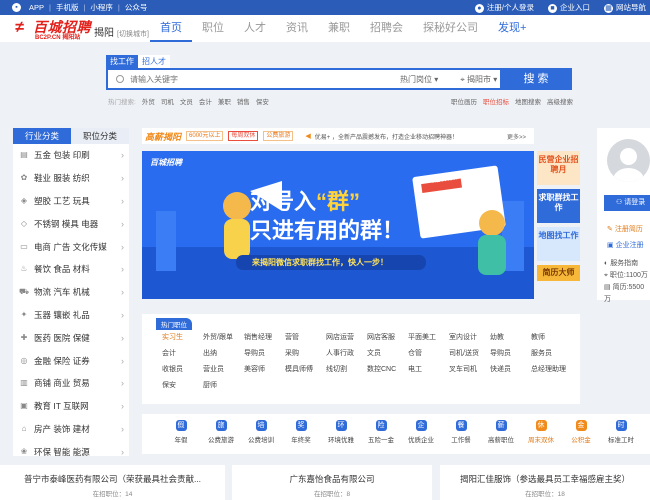 The image size is (650, 500). I want to click on map-search-link: 地图搜索, so click(528, 101).